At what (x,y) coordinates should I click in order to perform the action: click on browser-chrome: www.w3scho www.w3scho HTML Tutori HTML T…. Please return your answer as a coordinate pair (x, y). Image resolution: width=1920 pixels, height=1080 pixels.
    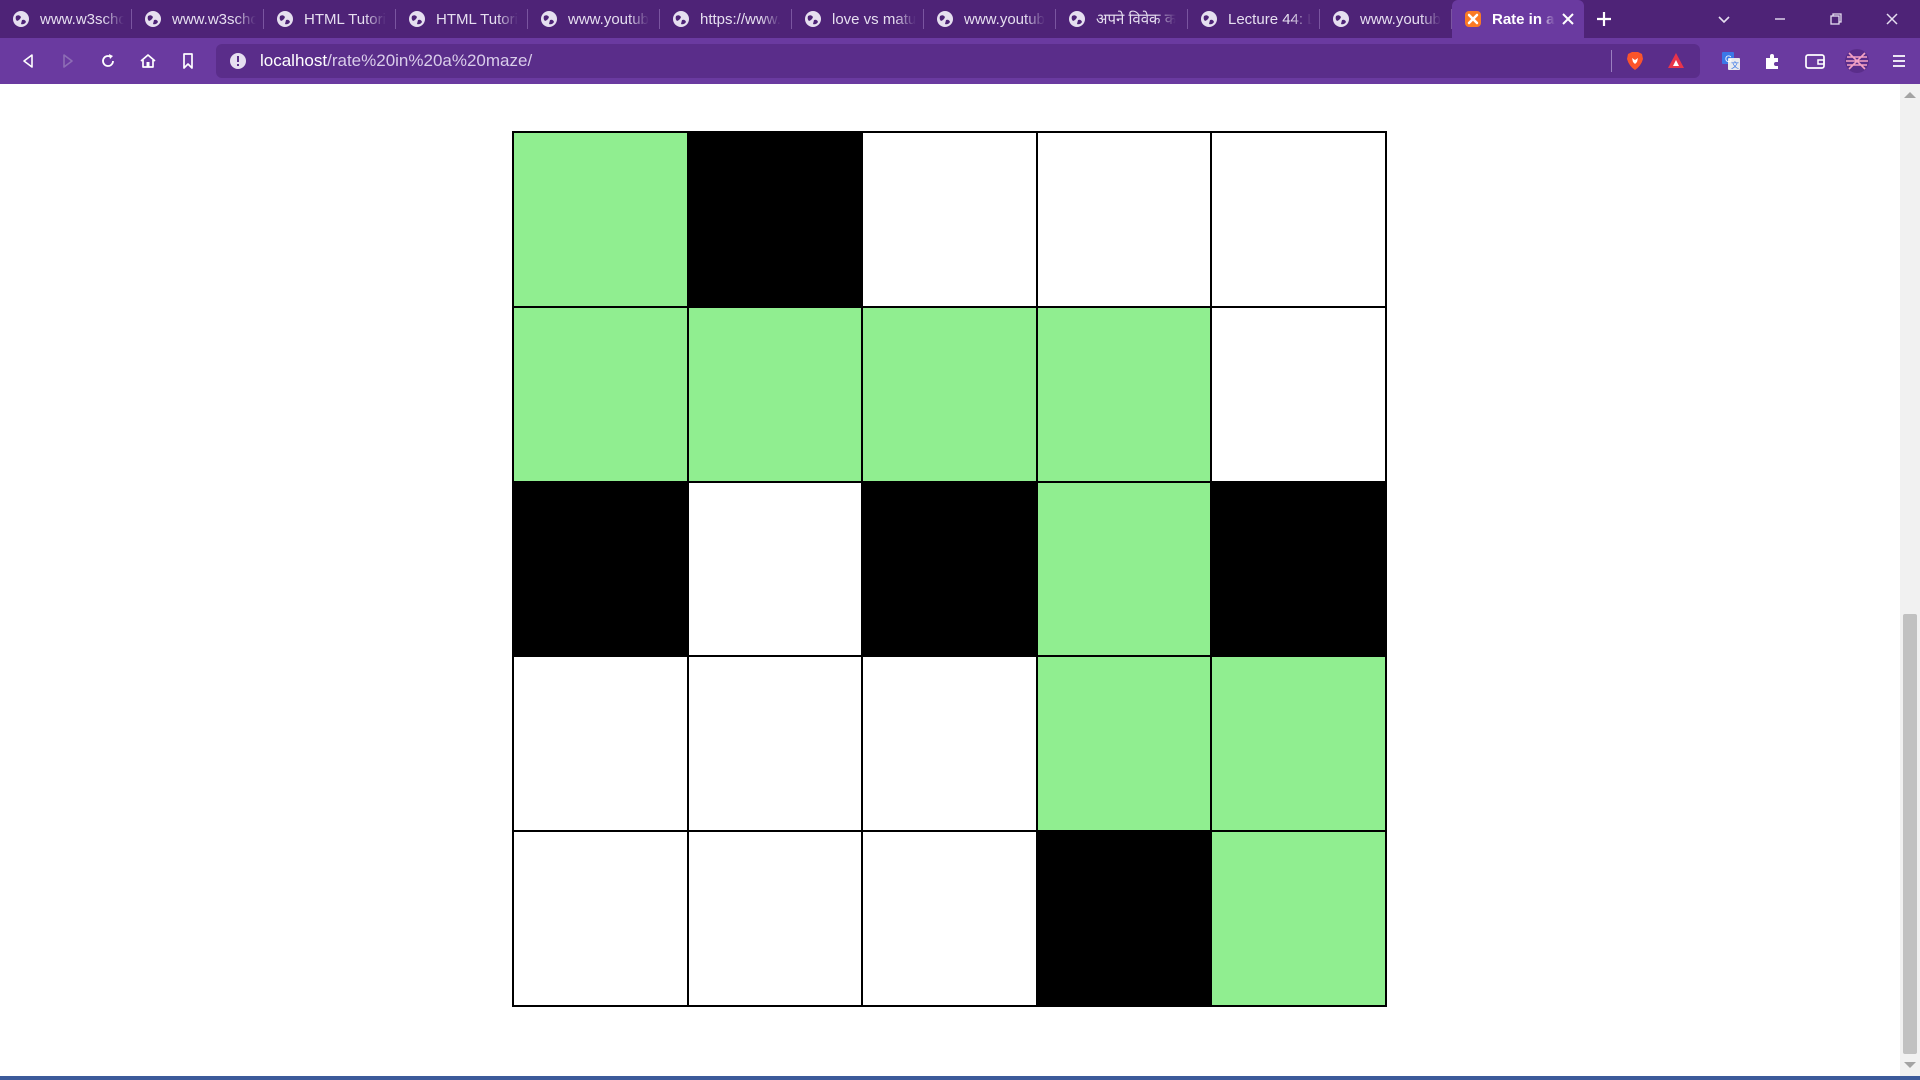
    Looking at the image, I should click on (960, 42).